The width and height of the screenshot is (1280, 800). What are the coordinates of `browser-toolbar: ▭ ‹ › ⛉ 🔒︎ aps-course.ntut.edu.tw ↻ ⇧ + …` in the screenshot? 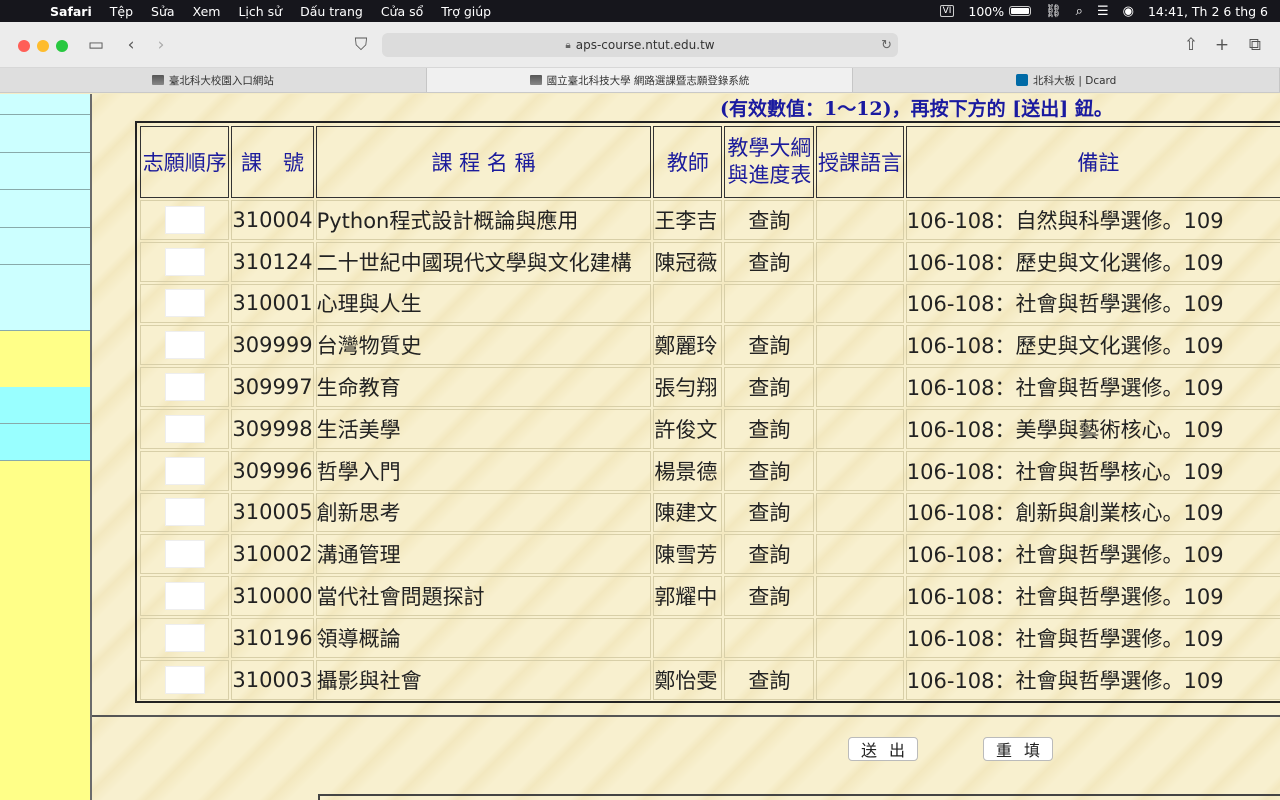 It's located at (640, 45).